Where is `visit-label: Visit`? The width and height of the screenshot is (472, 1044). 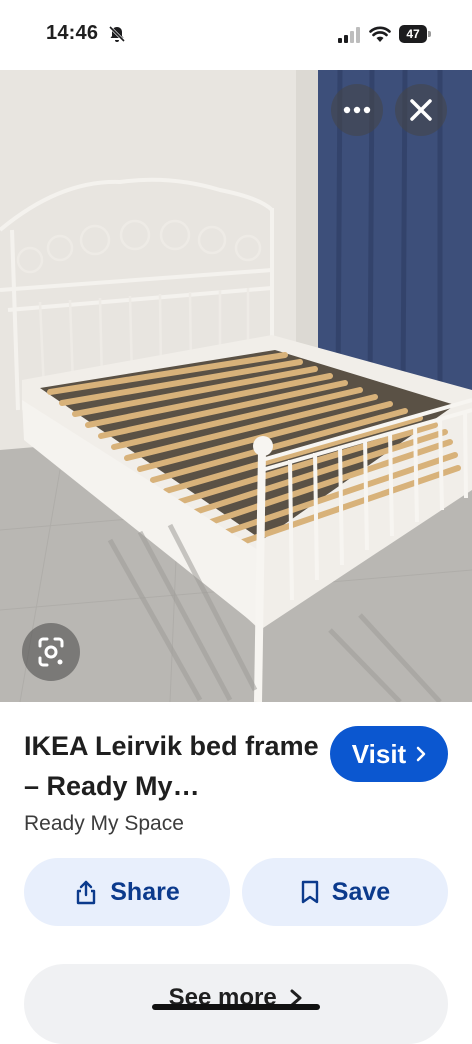
visit-label: Visit is located at coordinates (379, 753).